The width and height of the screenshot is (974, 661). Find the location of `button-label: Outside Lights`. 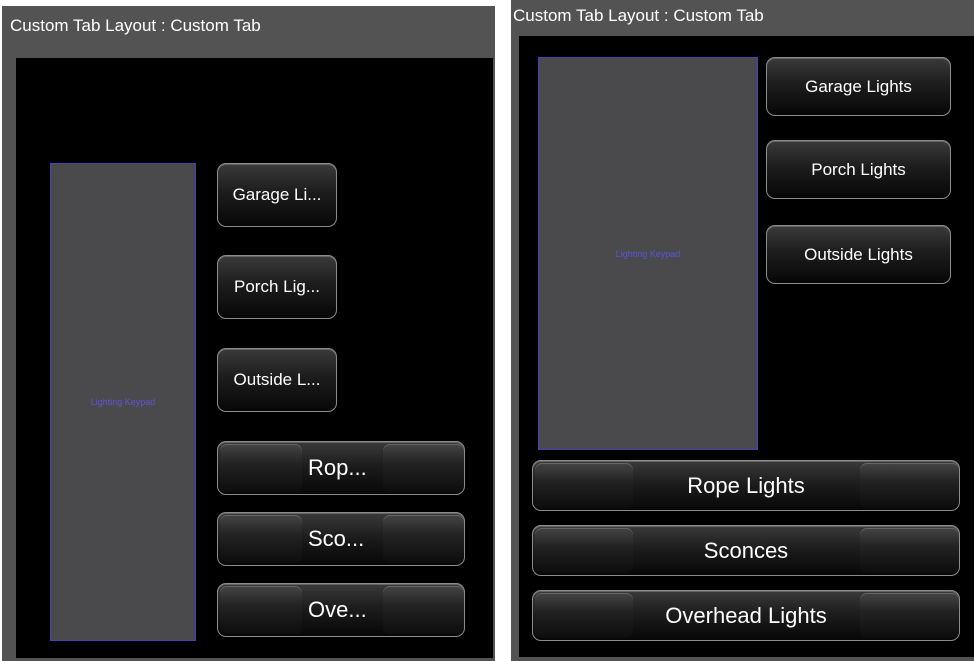

button-label: Outside Lights is located at coordinates (858, 254).